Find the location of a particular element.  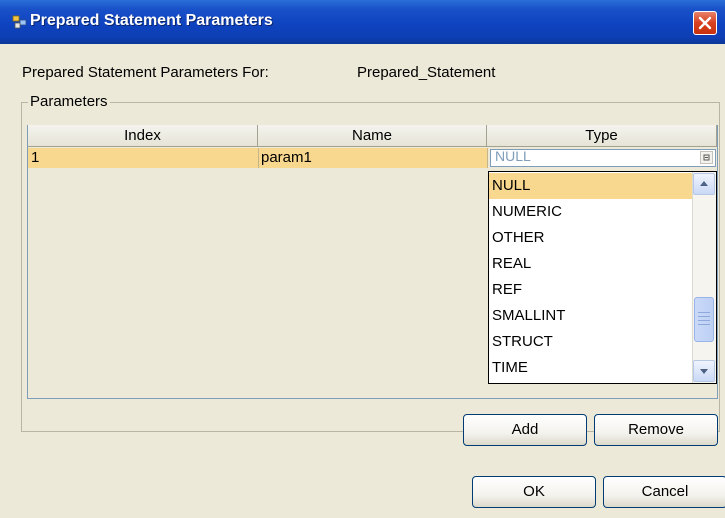

dropdown-option-smallint: SMALLINT is located at coordinates (591, 316).